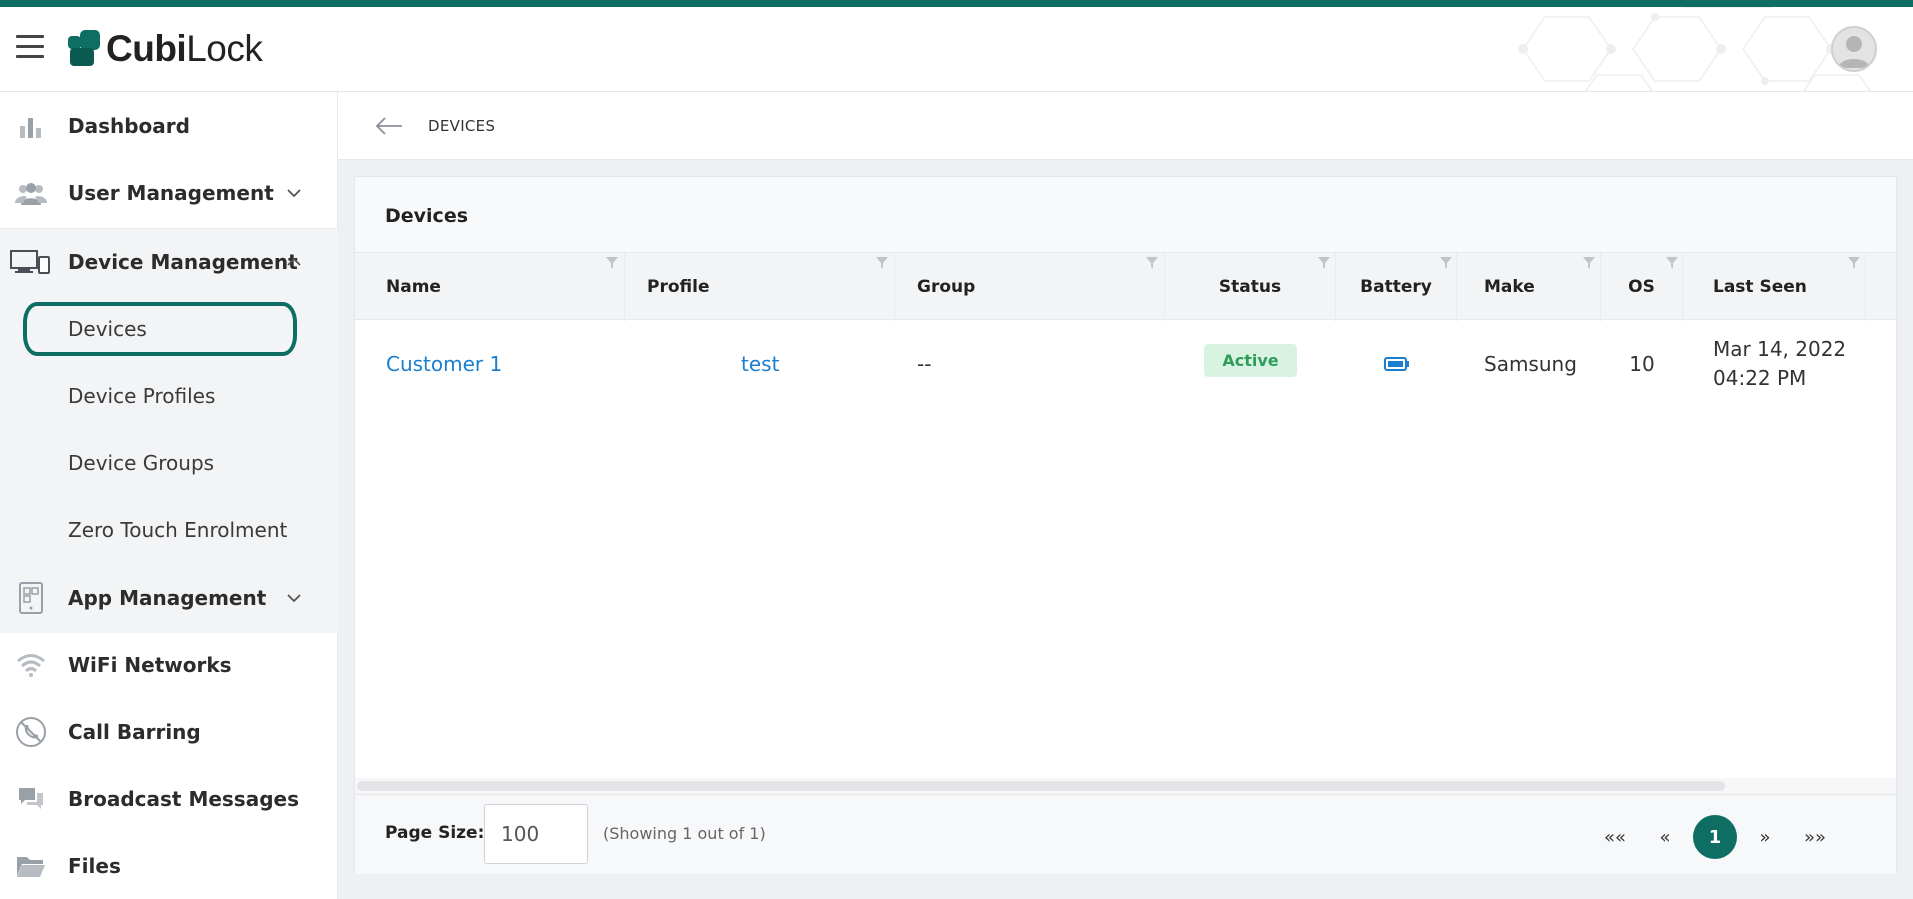 This screenshot has width=1913, height=899. What do you see at coordinates (490, 287) in the screenshot?
I see `column-header-name: Name` at bounding box center [490, 287].